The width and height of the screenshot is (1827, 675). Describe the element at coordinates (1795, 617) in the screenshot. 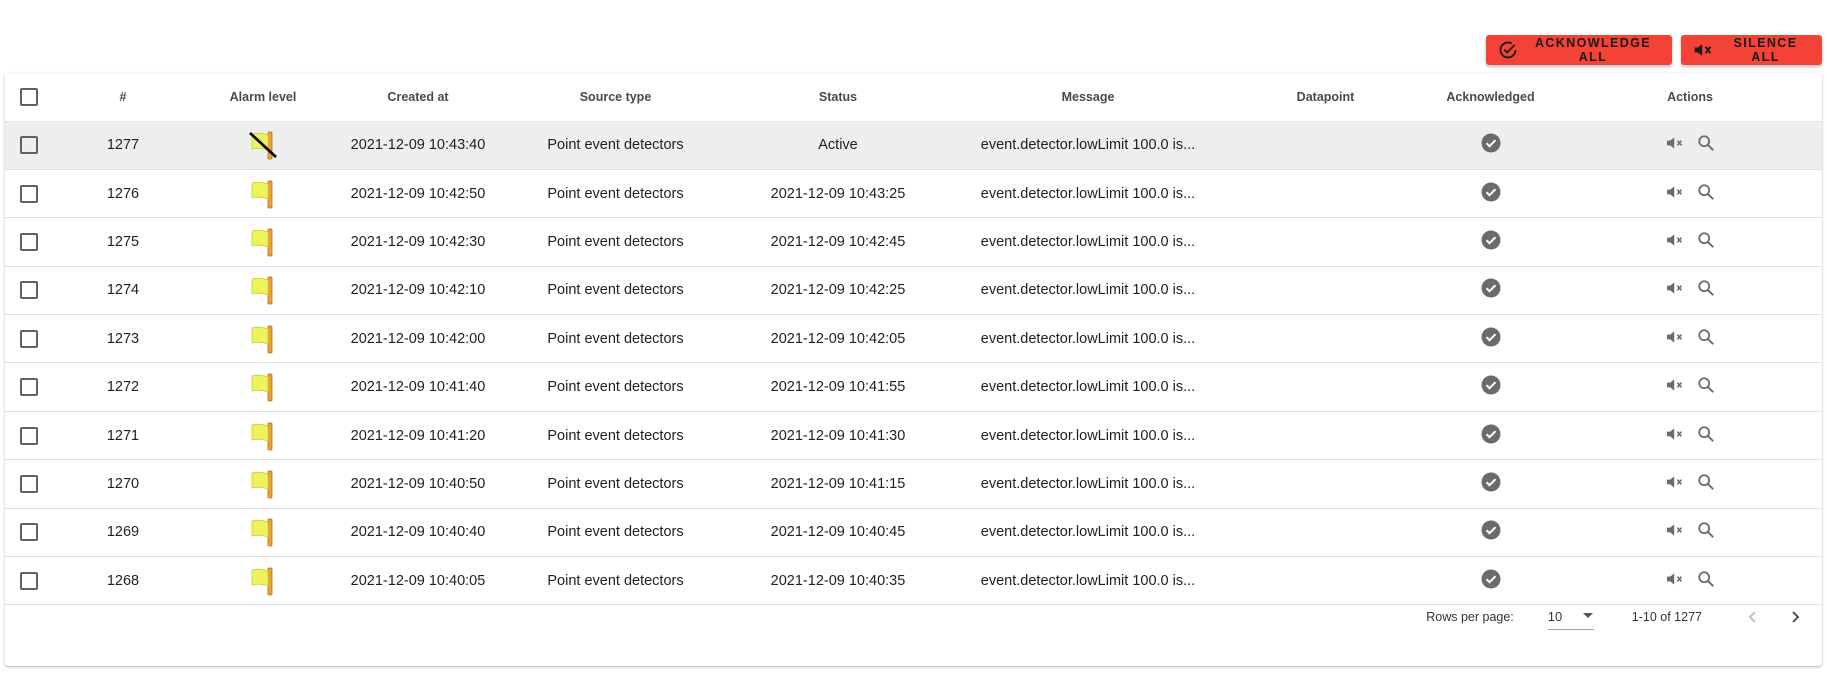

I see `next-page-button` at that location.